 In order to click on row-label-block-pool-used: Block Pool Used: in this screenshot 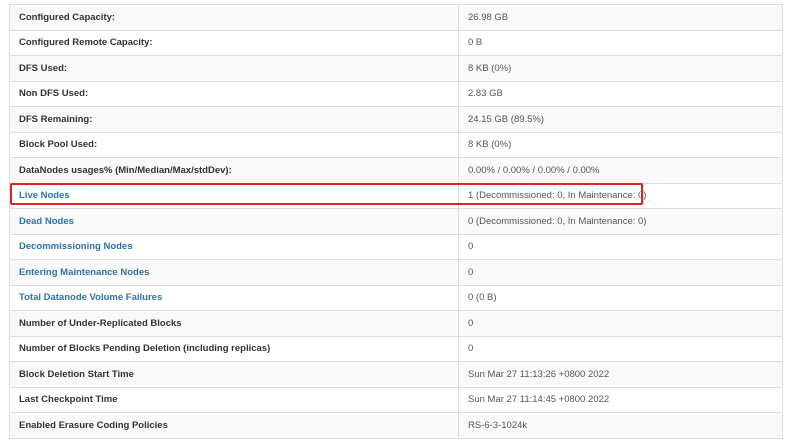, I will do `click(234, 144)`.